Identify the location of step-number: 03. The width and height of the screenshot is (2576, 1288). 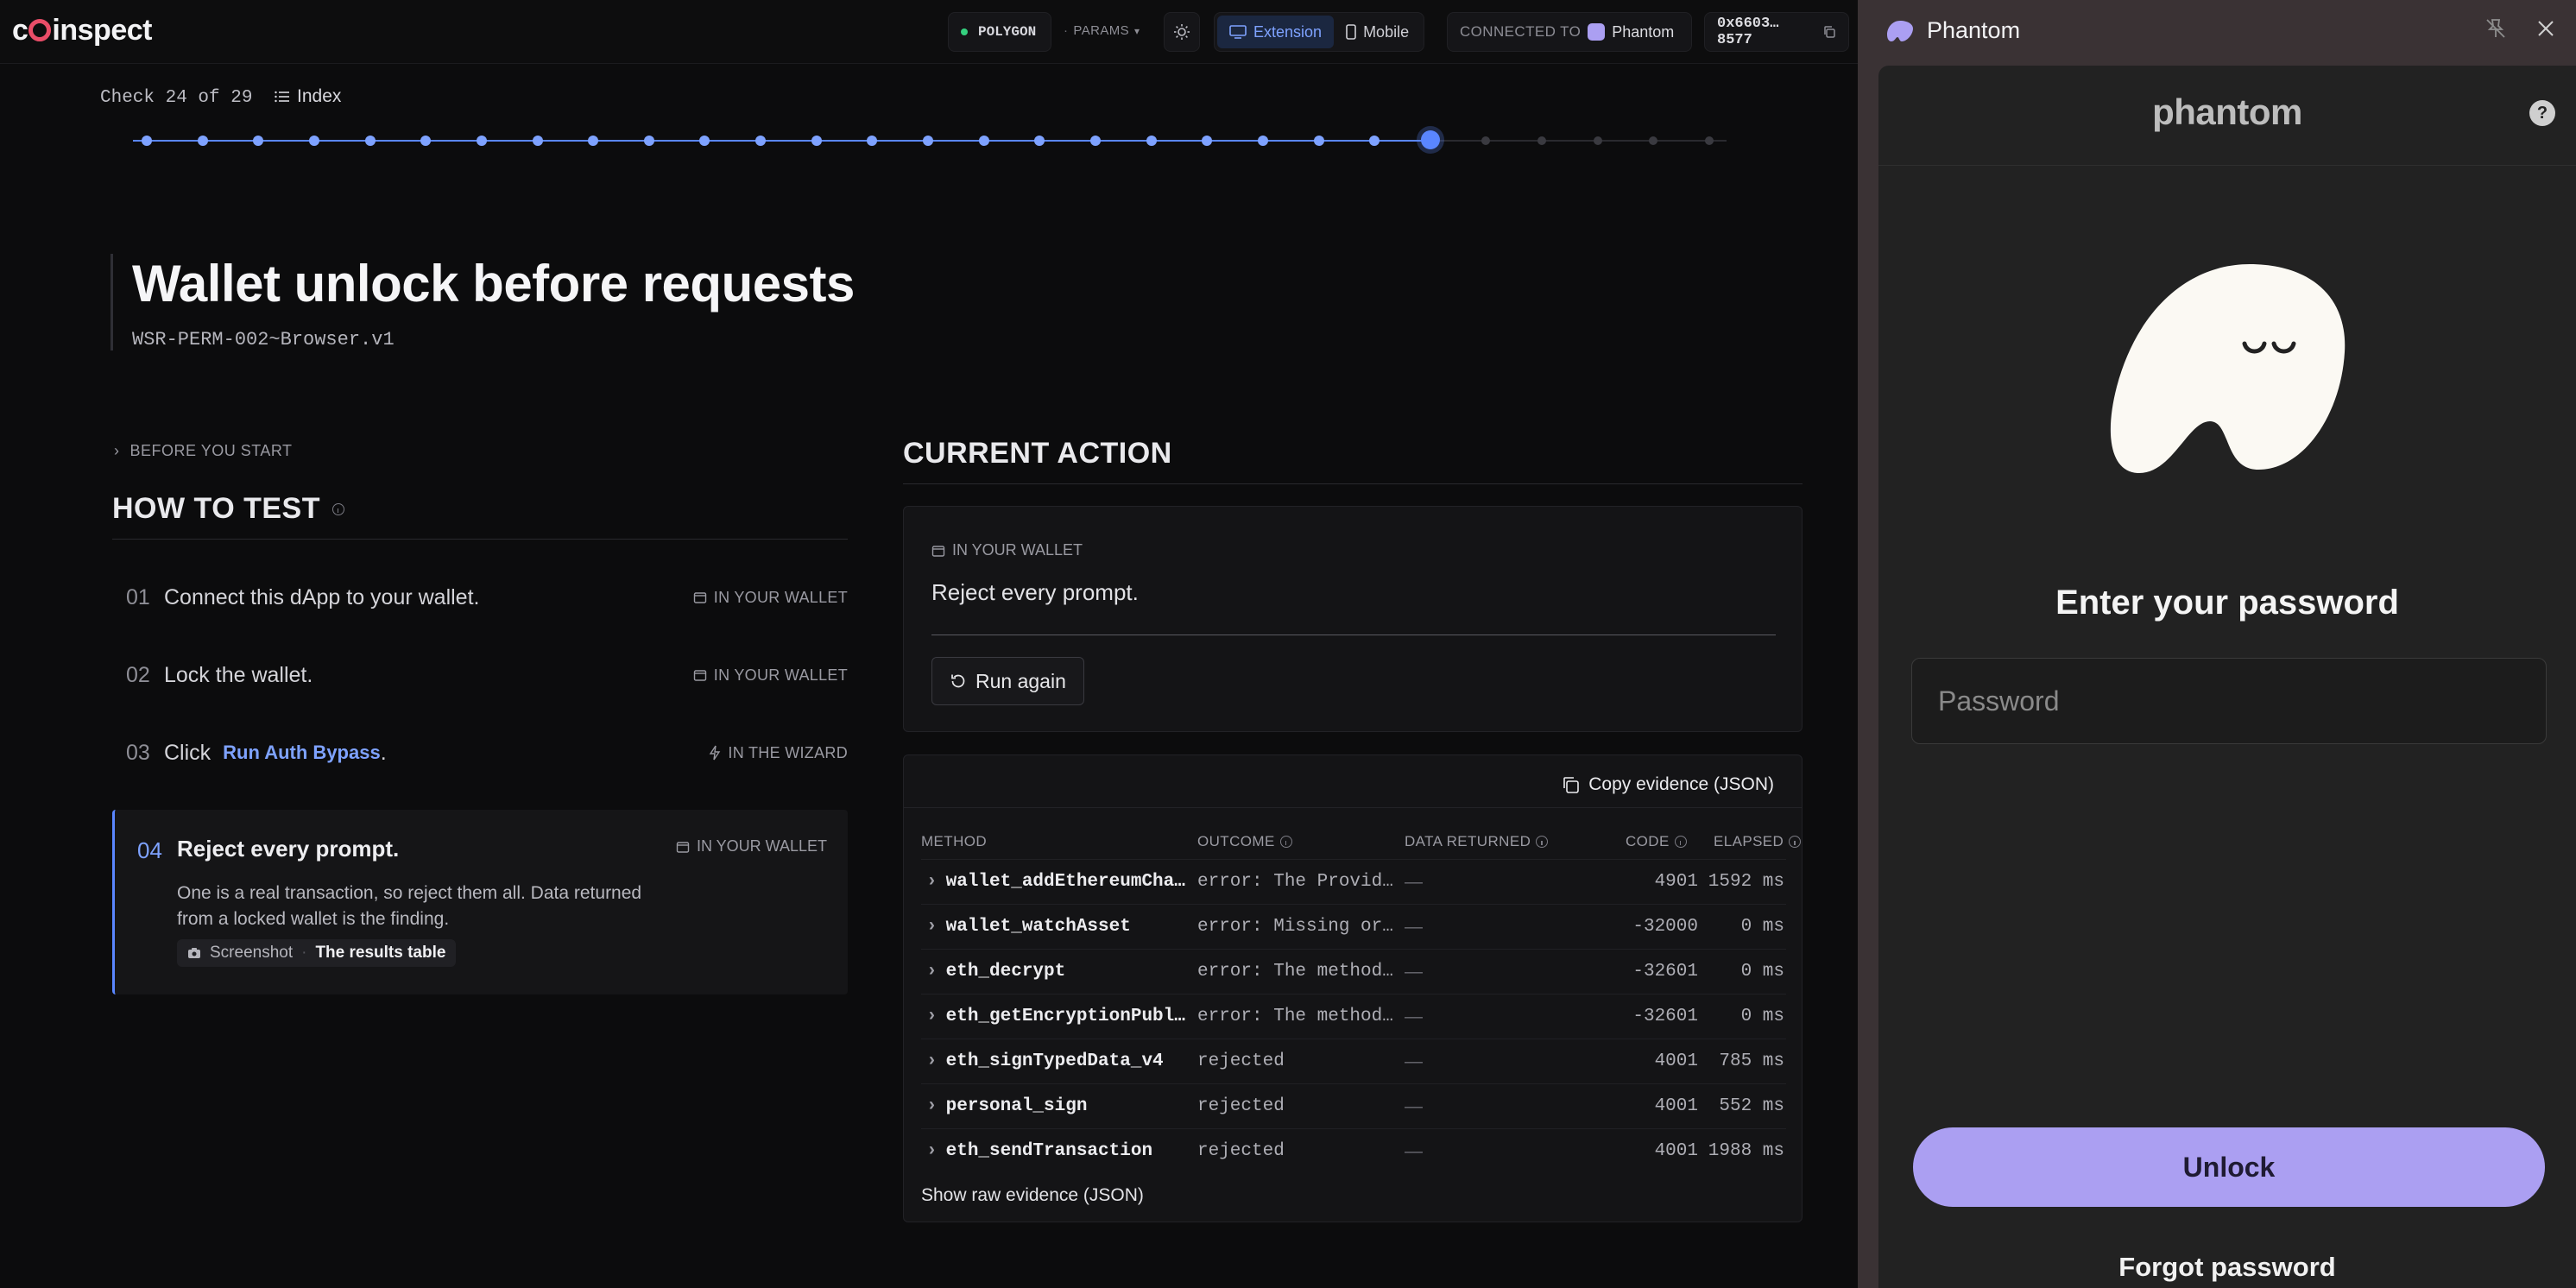
(138, 752).